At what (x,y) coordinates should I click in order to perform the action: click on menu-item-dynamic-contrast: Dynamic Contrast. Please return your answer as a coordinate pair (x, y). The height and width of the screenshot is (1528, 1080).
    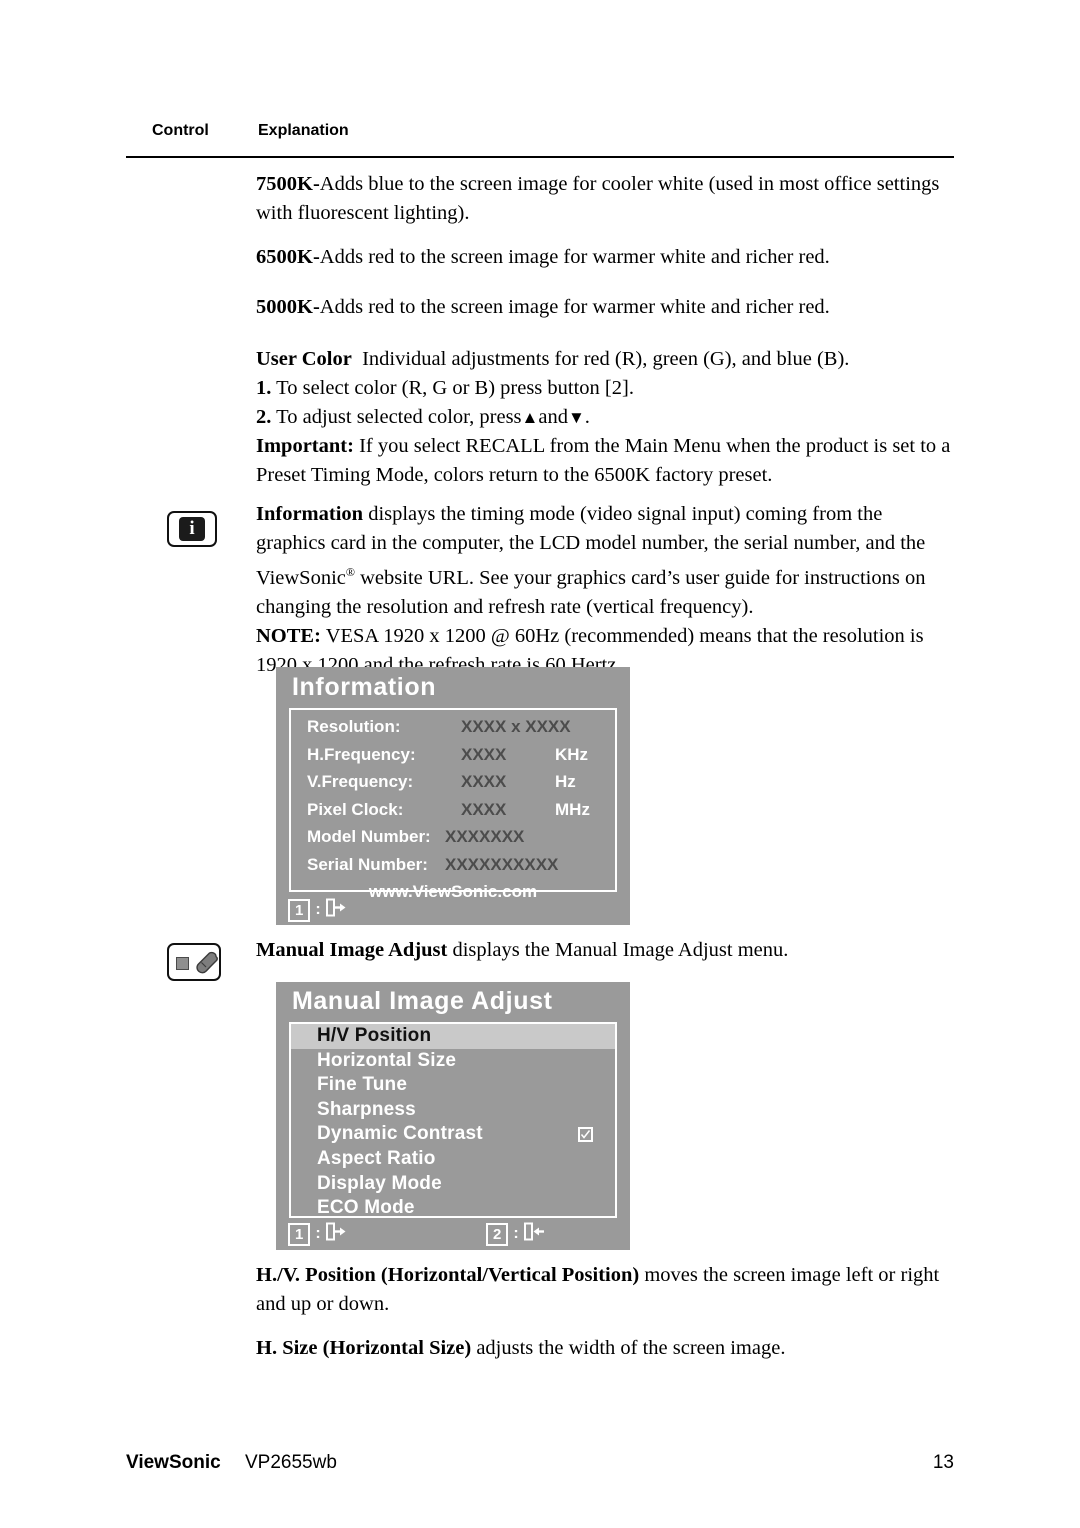
    Looking at the image, I should click on (453, 1134).